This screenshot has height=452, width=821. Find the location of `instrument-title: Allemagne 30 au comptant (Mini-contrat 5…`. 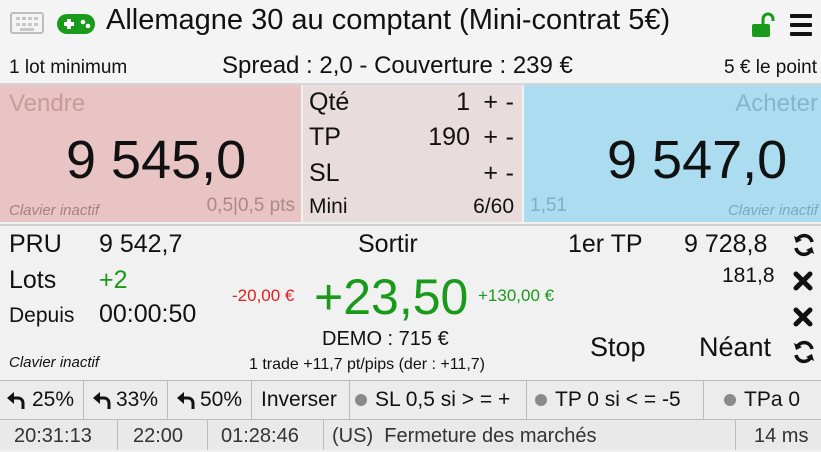

instrument-title: Allemagne 30 au comptant (Mini-contrat 5… is located at coordinates (388, 20).